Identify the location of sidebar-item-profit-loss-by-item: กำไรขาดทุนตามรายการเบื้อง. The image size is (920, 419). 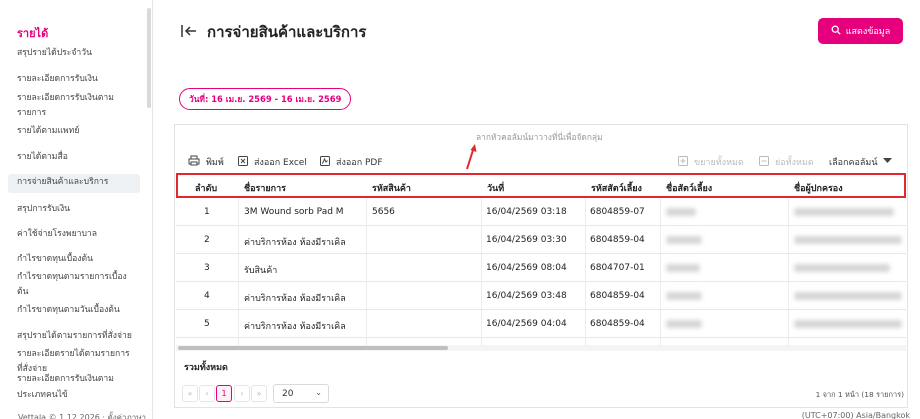
(79, 277).